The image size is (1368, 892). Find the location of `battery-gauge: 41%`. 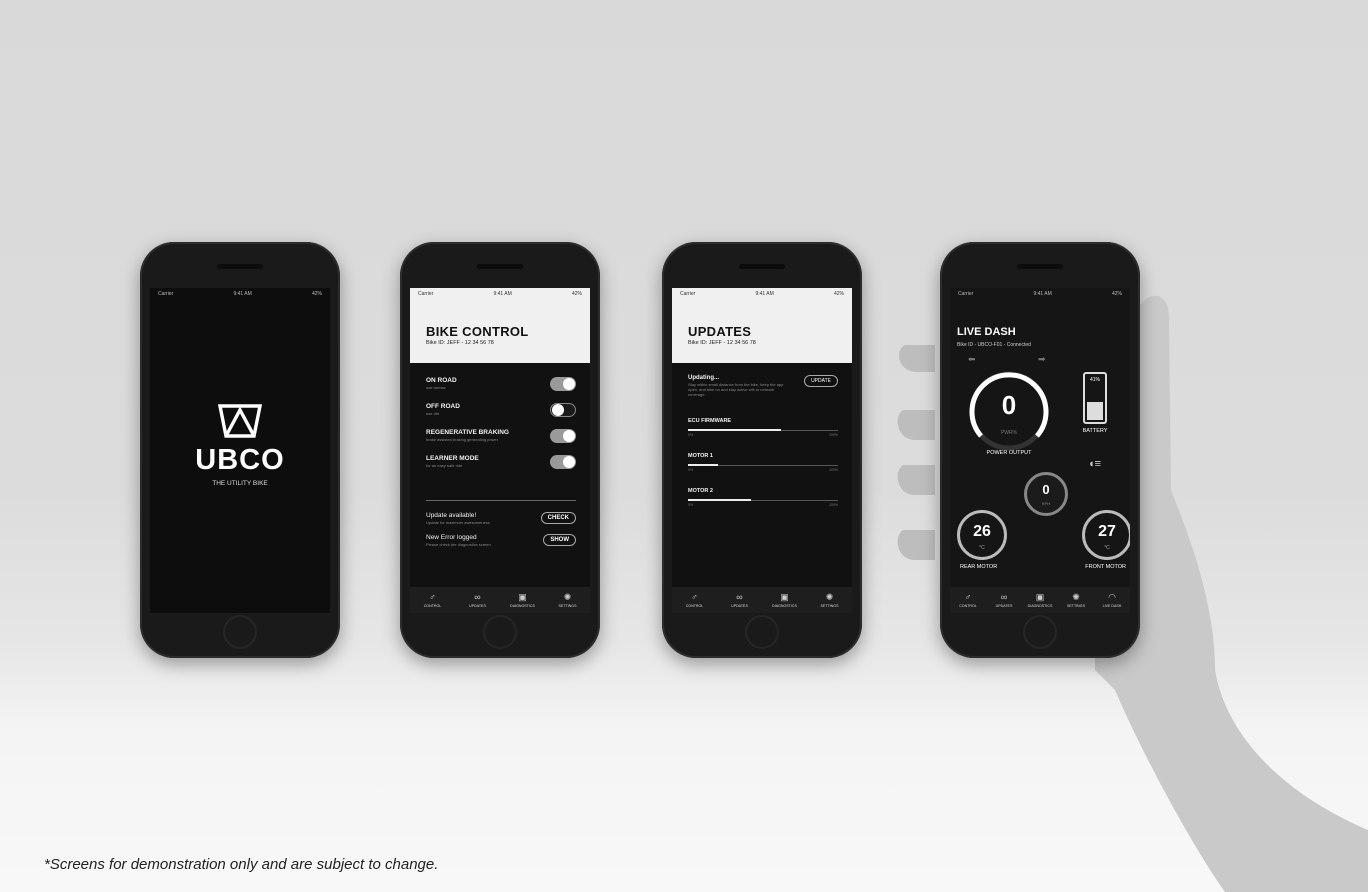

battery-gauge: 41% is located at coordinates (1095, 398).